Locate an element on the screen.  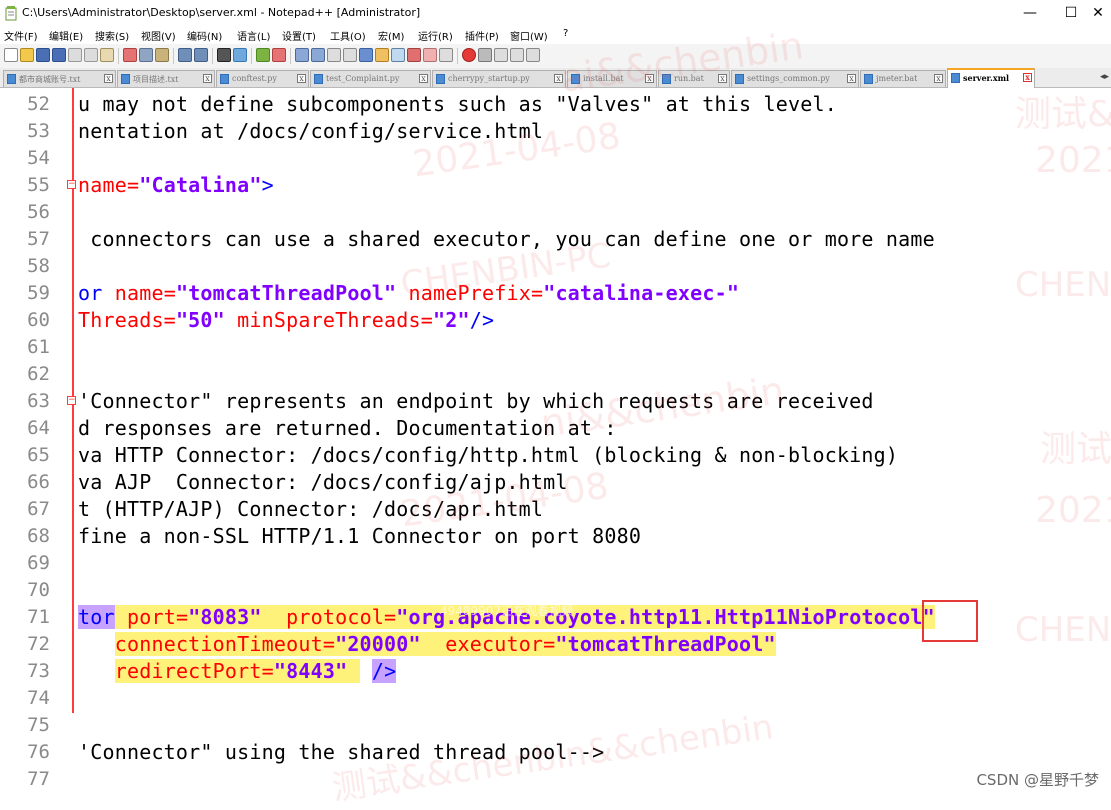
code-line: 74 is located at coordinates (555, 698).